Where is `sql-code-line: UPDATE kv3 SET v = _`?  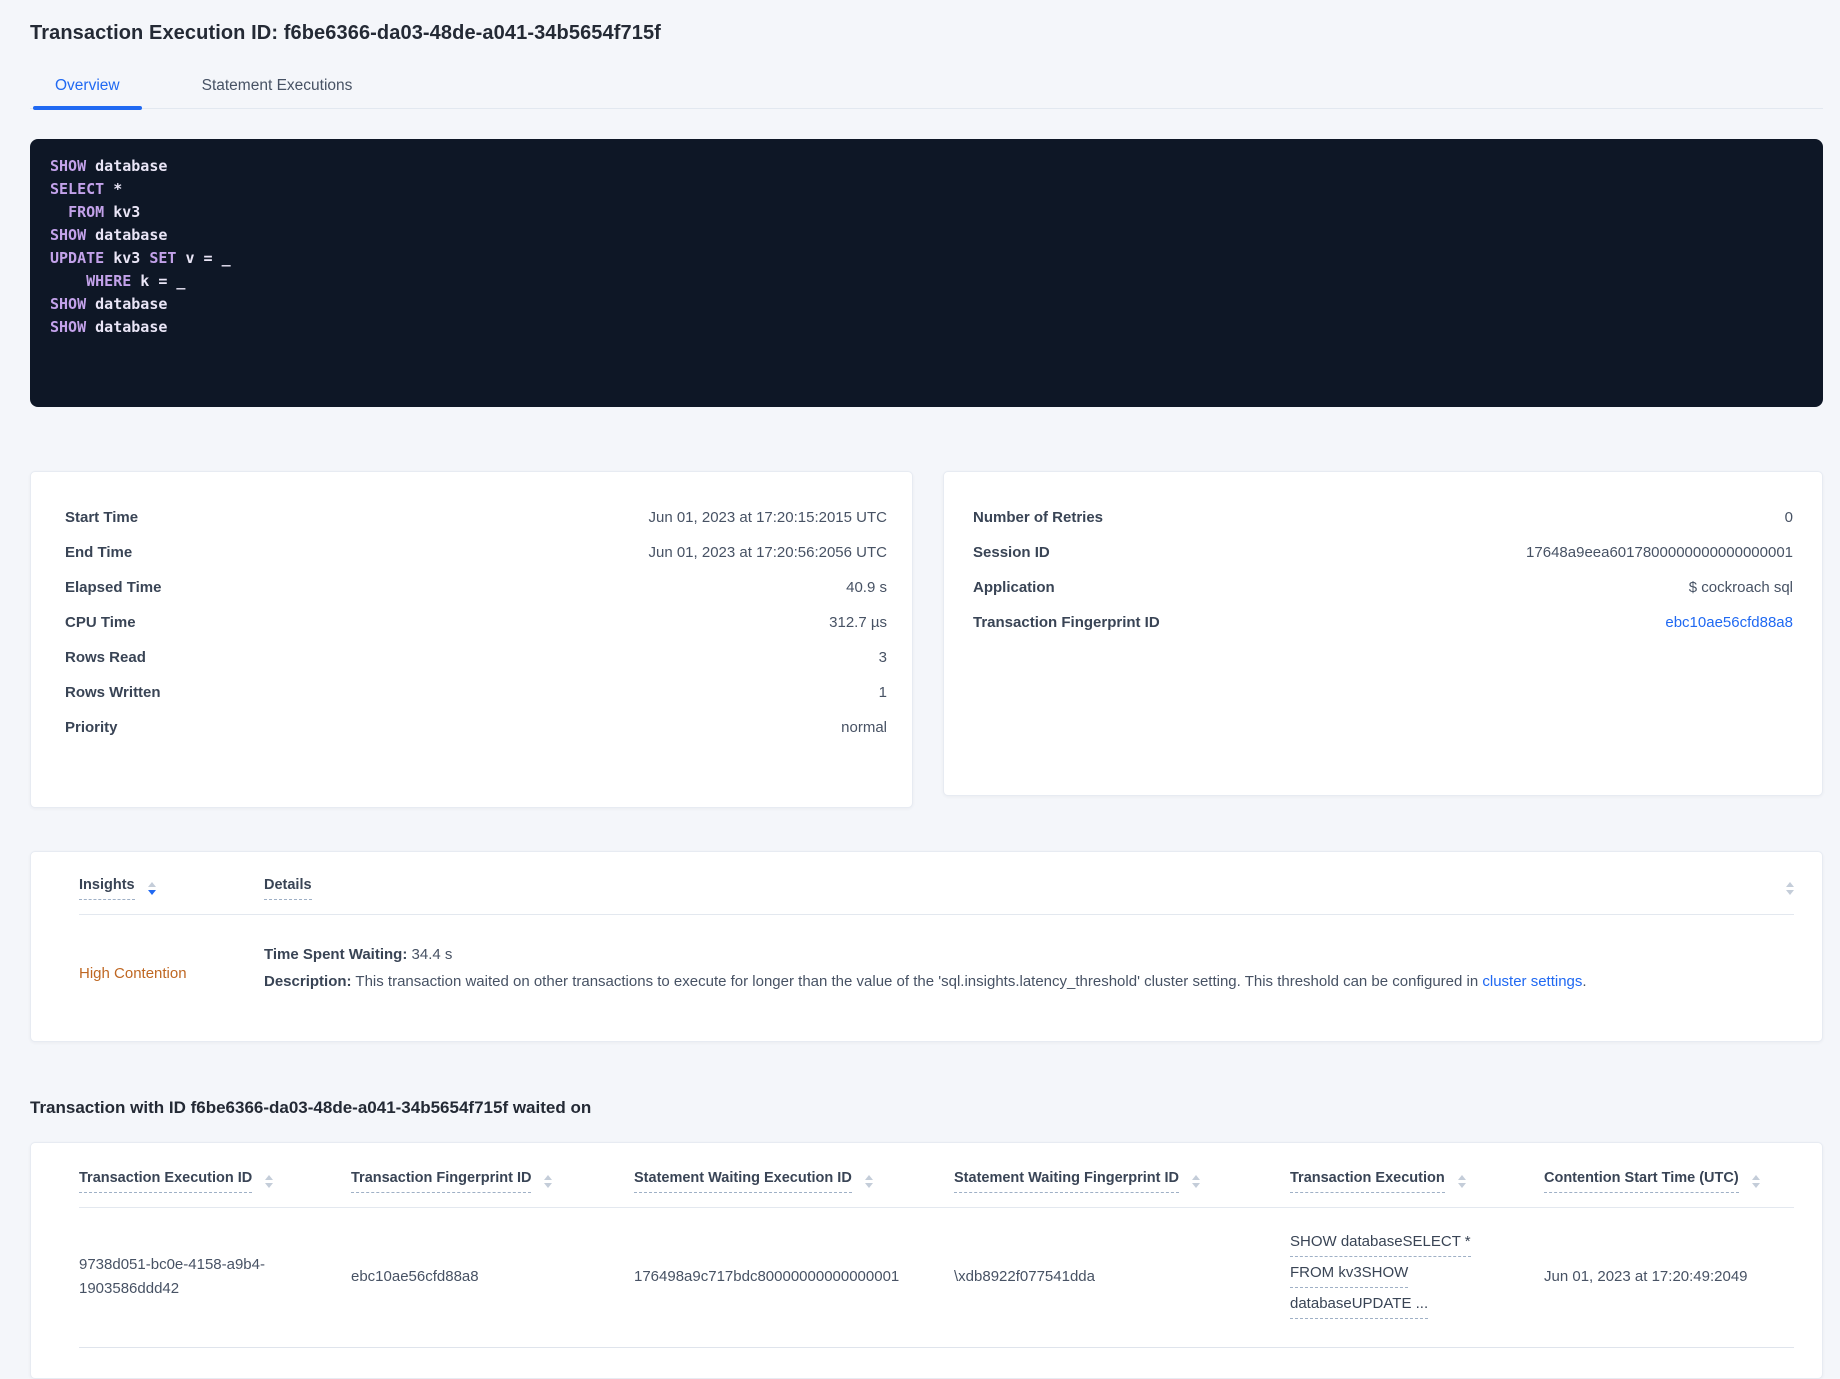
sql-code-line: UPDATE kv3 SET v = _ is located at coordinates (140, 258).